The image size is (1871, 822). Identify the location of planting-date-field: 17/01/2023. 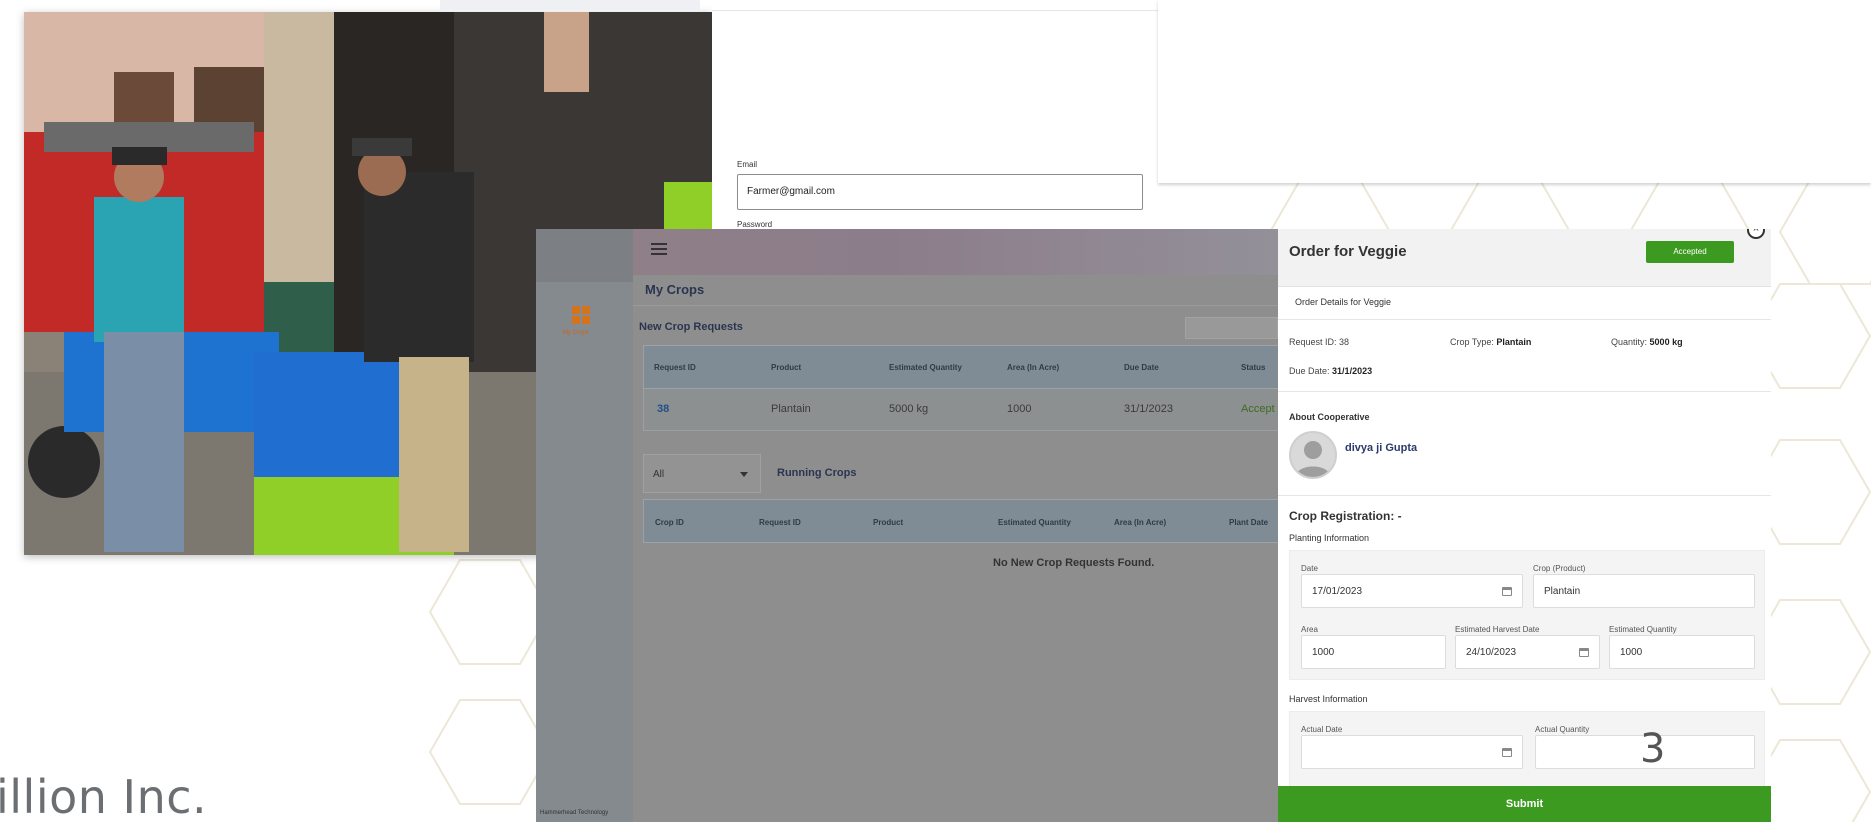
(1412, 591).